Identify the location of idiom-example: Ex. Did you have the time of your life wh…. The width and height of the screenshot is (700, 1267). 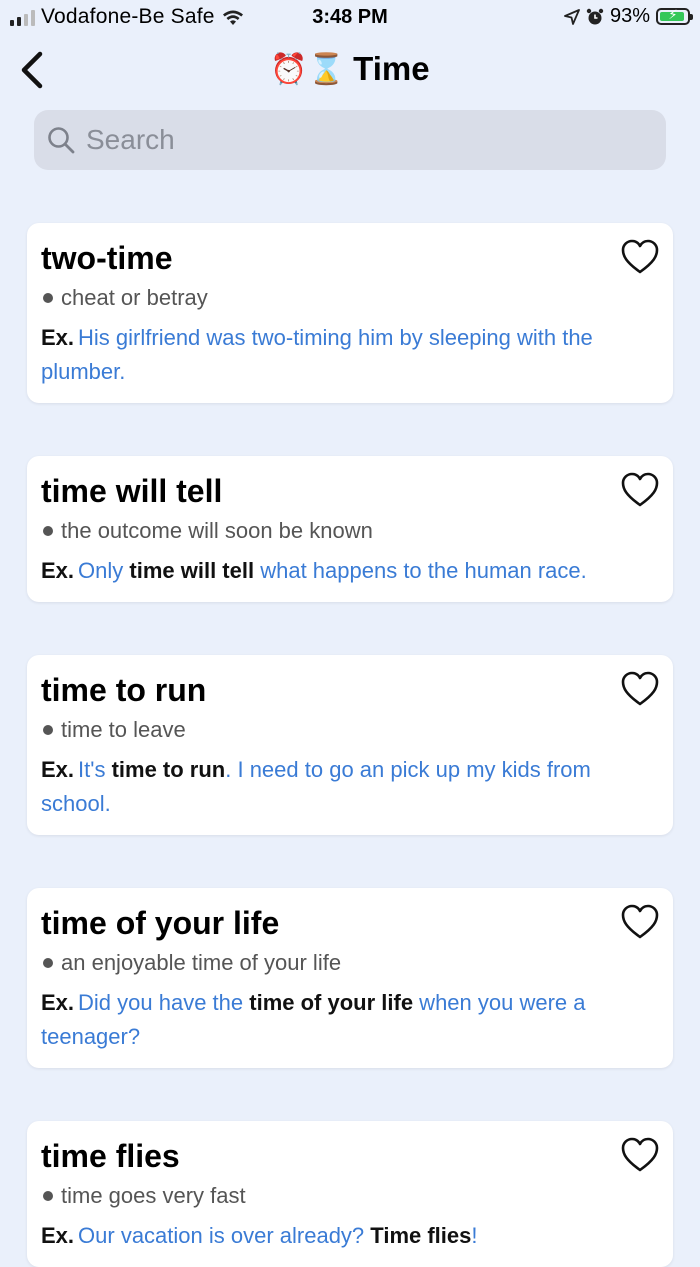
(350, 1020).